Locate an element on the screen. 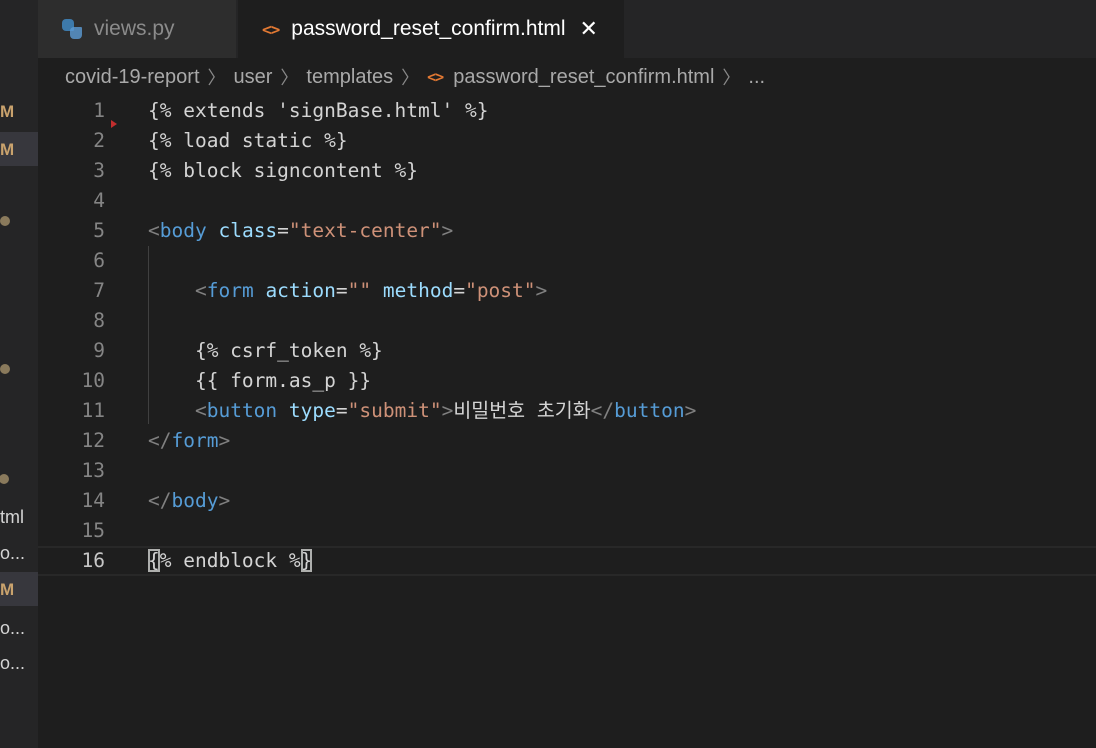  line-code: {% csrf_token %} is located at coordinates (265, 350).